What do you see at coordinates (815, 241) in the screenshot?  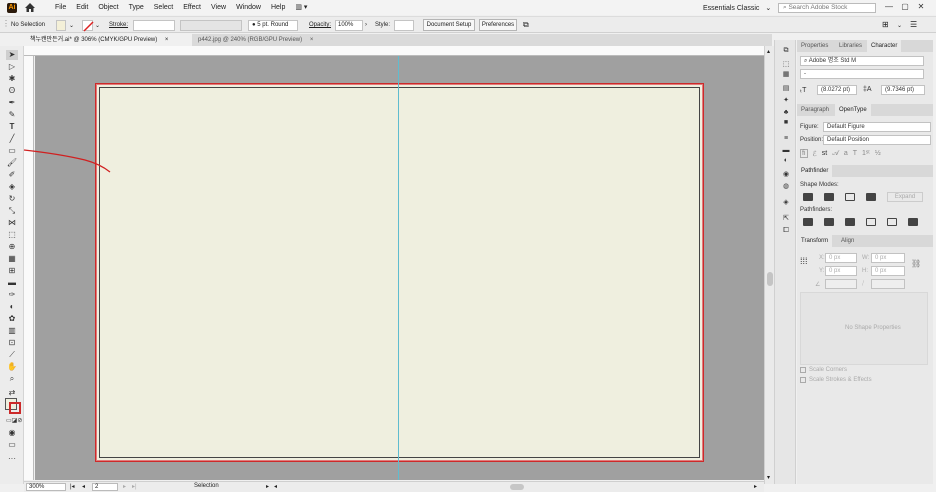 I see `tab-transform: Transform` at bounding box center [815, 241].